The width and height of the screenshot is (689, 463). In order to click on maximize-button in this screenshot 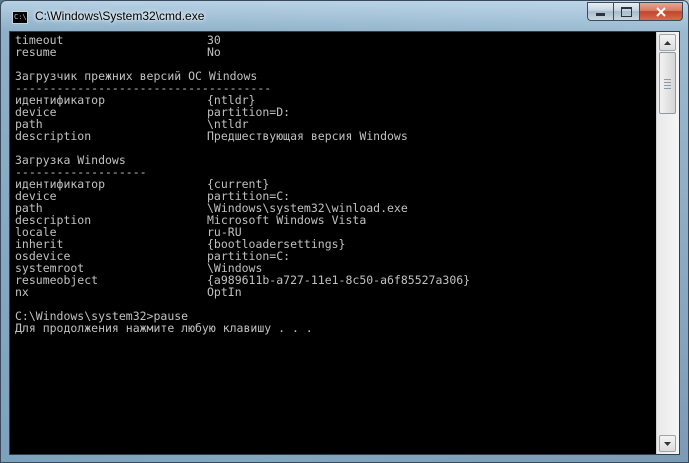, I will do `click(626, 11)`.